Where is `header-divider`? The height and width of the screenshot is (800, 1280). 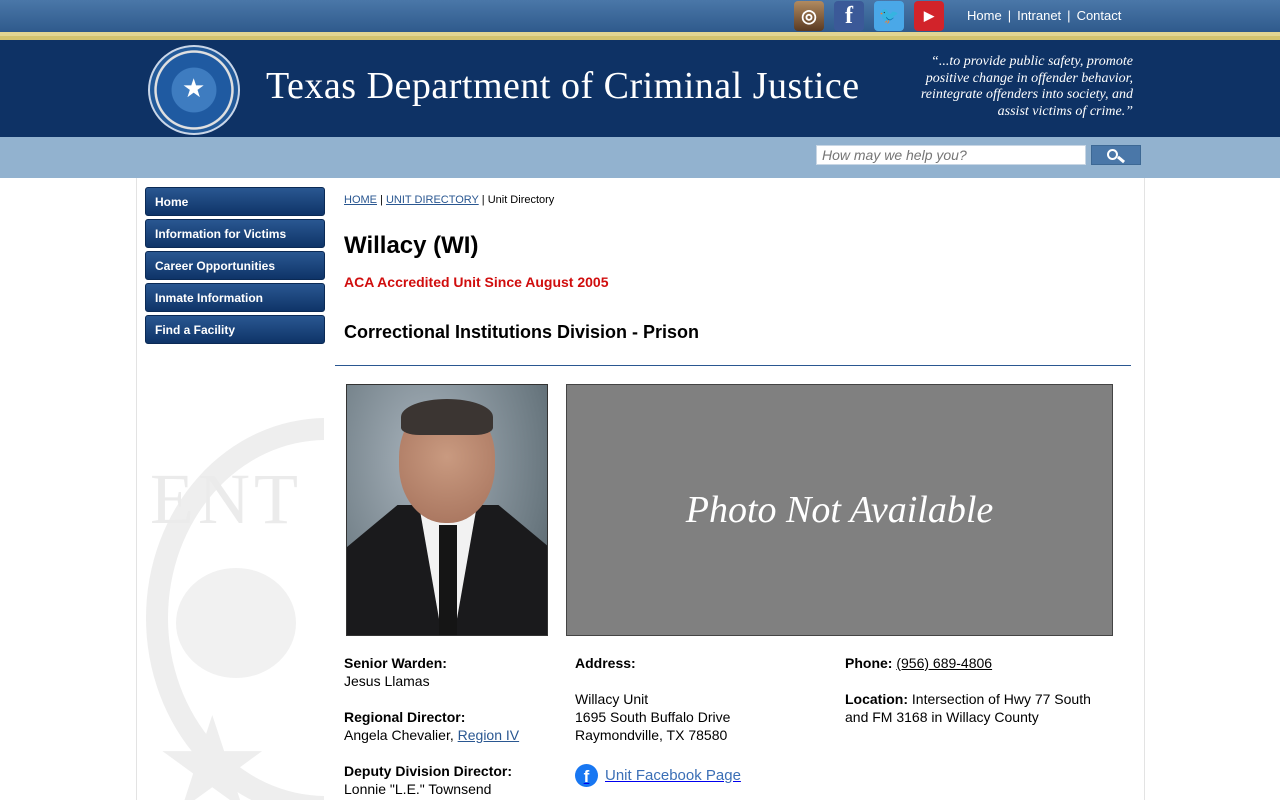
header-divider is located at coordinates (640, 36).